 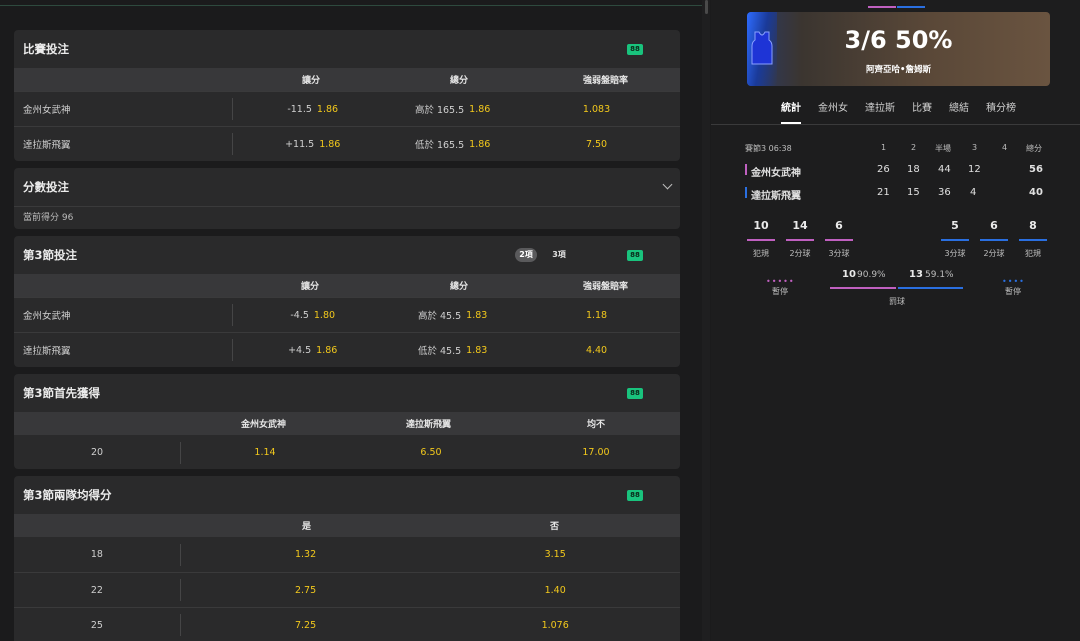 What do you see at coordinates (706, 320) in the screenshot?
I see `scrollbar-track` at bounding box center [706, 320].